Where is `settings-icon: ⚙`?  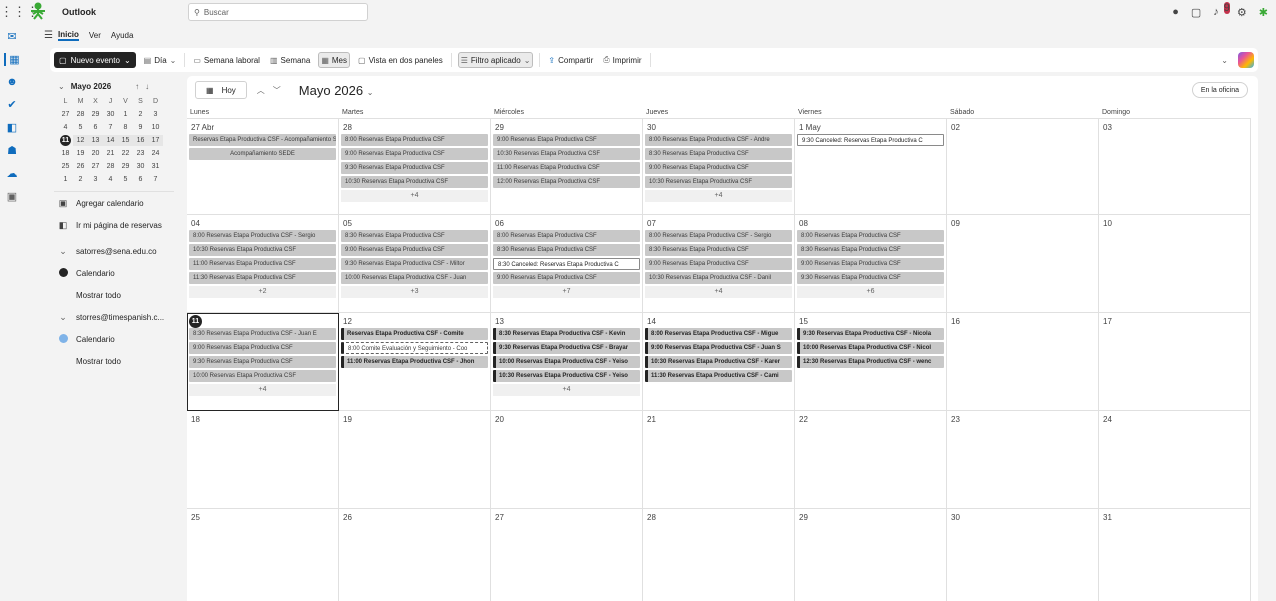
settings-icon: ⚙ is located at coordinates (1242, 12).